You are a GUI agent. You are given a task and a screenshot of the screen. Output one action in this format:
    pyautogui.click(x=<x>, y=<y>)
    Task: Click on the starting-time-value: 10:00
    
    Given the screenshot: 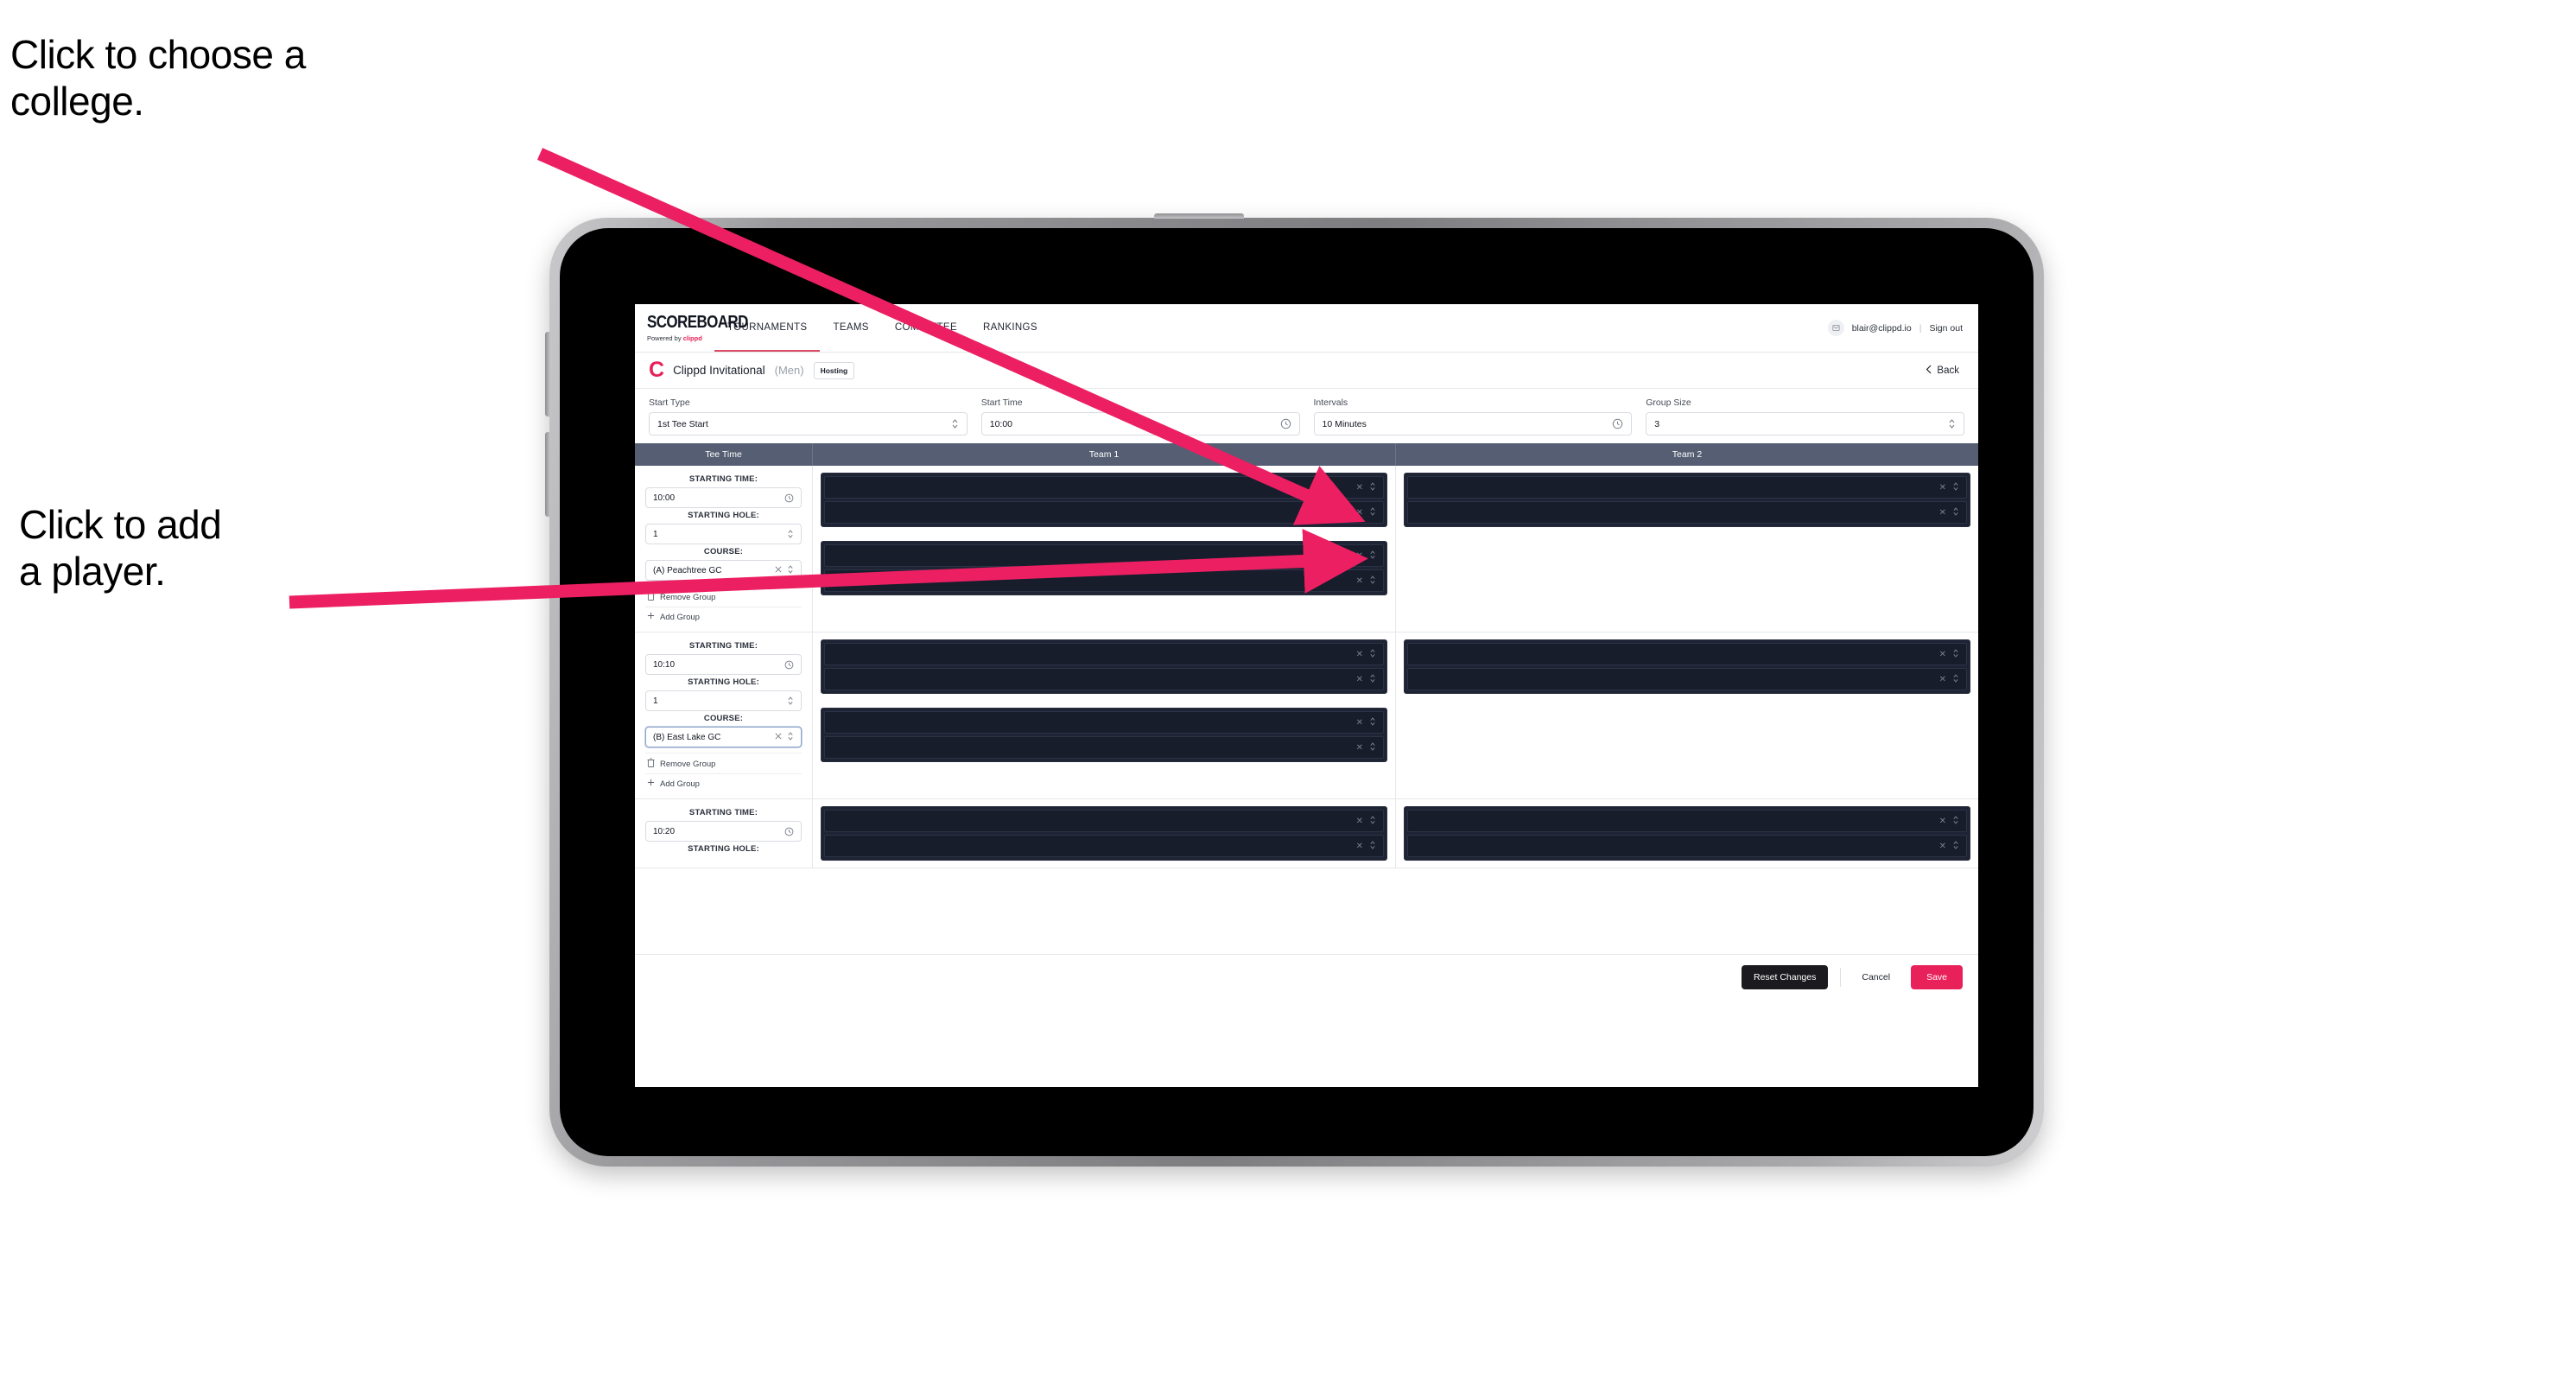 What is the action you would take?
    pyautogui.click(x=664, y=498)
    